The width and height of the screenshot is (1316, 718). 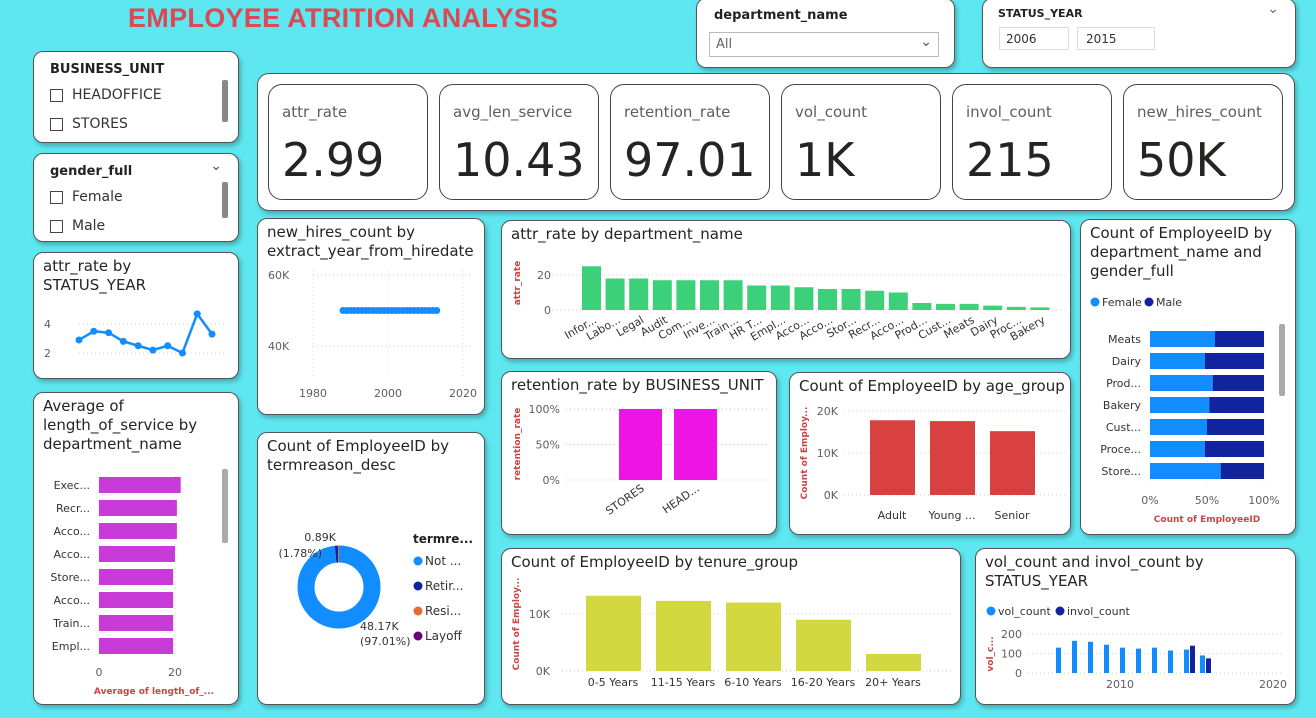 What do you see at coordinates (1181, 160) in the screenshot?
I see `kpi-value: 50K` at bounding box center [1181, 160].